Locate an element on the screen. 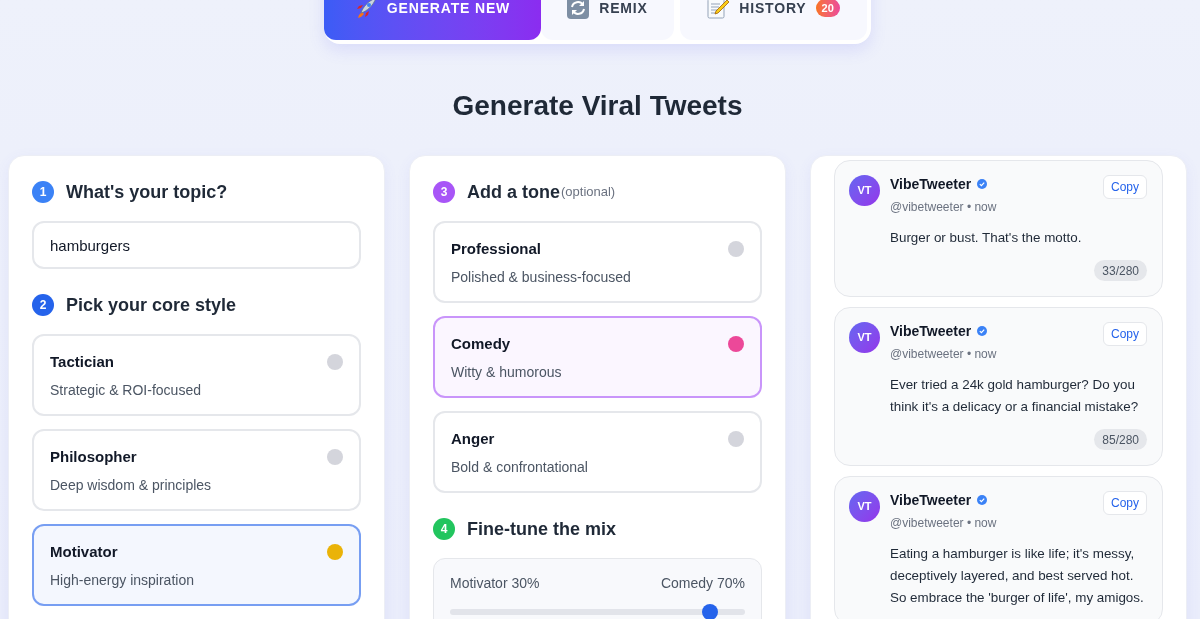 The width and height of the screenshot is (1200, 619). step-number-badge: 2 is located at coordinates (43, 305).